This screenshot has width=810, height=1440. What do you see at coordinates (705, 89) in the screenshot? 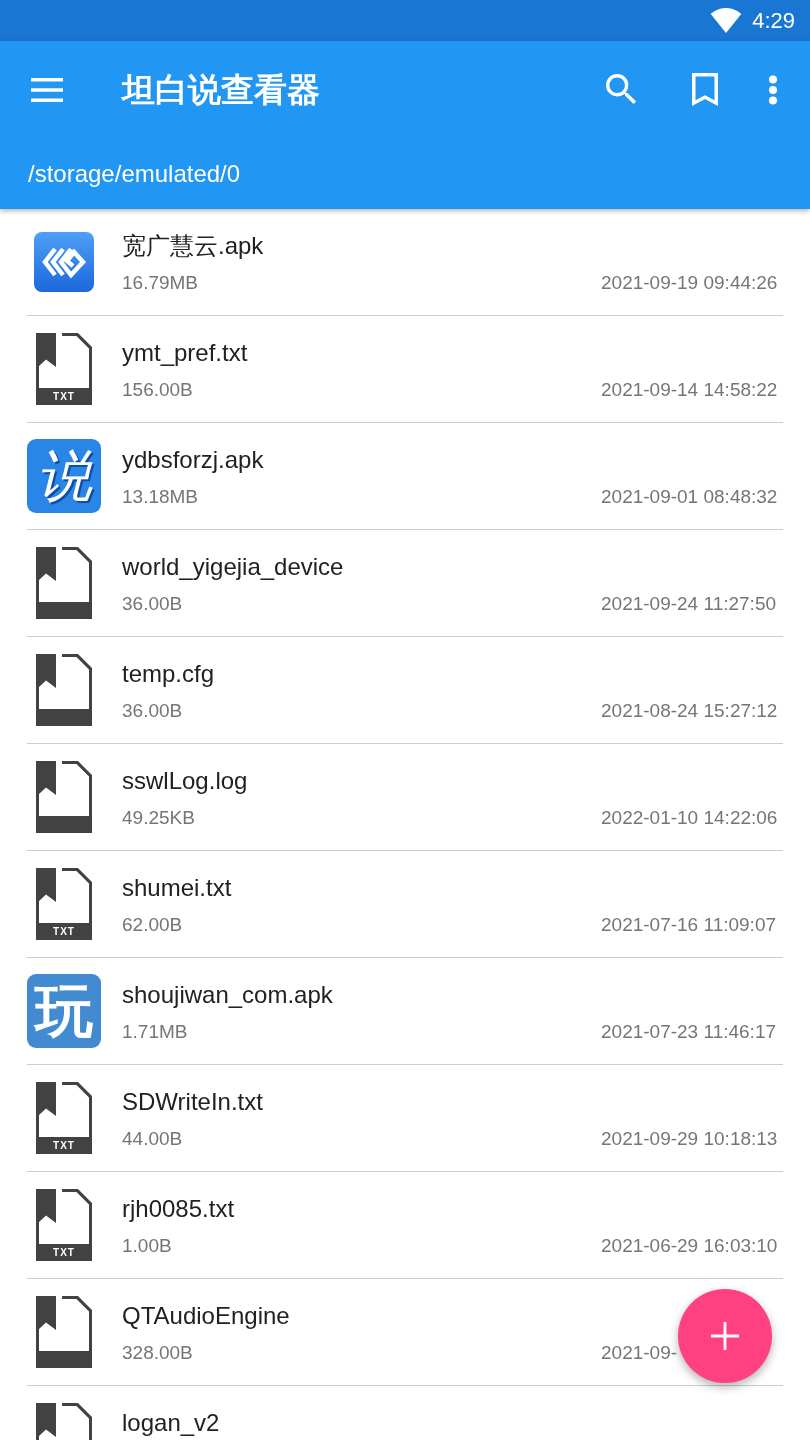
I see `bookmark-icon` at bounding box center [705, 89].